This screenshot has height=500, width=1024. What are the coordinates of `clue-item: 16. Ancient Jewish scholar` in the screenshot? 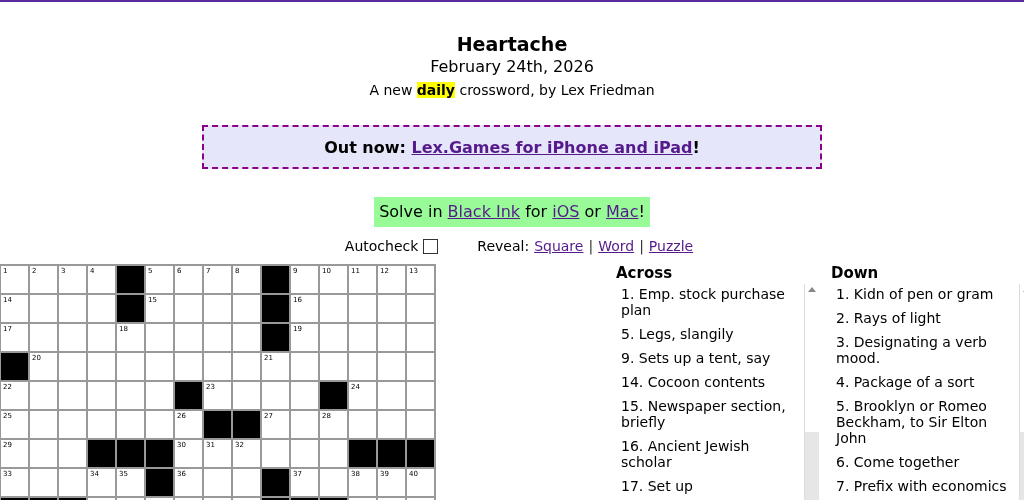 It's located at (712, 454).